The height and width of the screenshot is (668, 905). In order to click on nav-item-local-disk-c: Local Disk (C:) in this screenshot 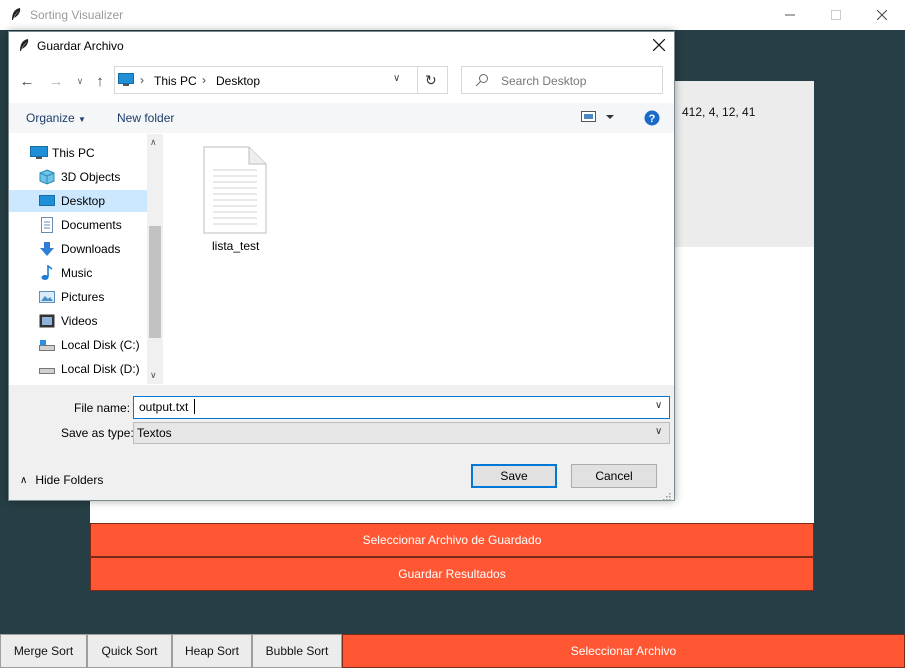, I will do `click(97, 345)`.